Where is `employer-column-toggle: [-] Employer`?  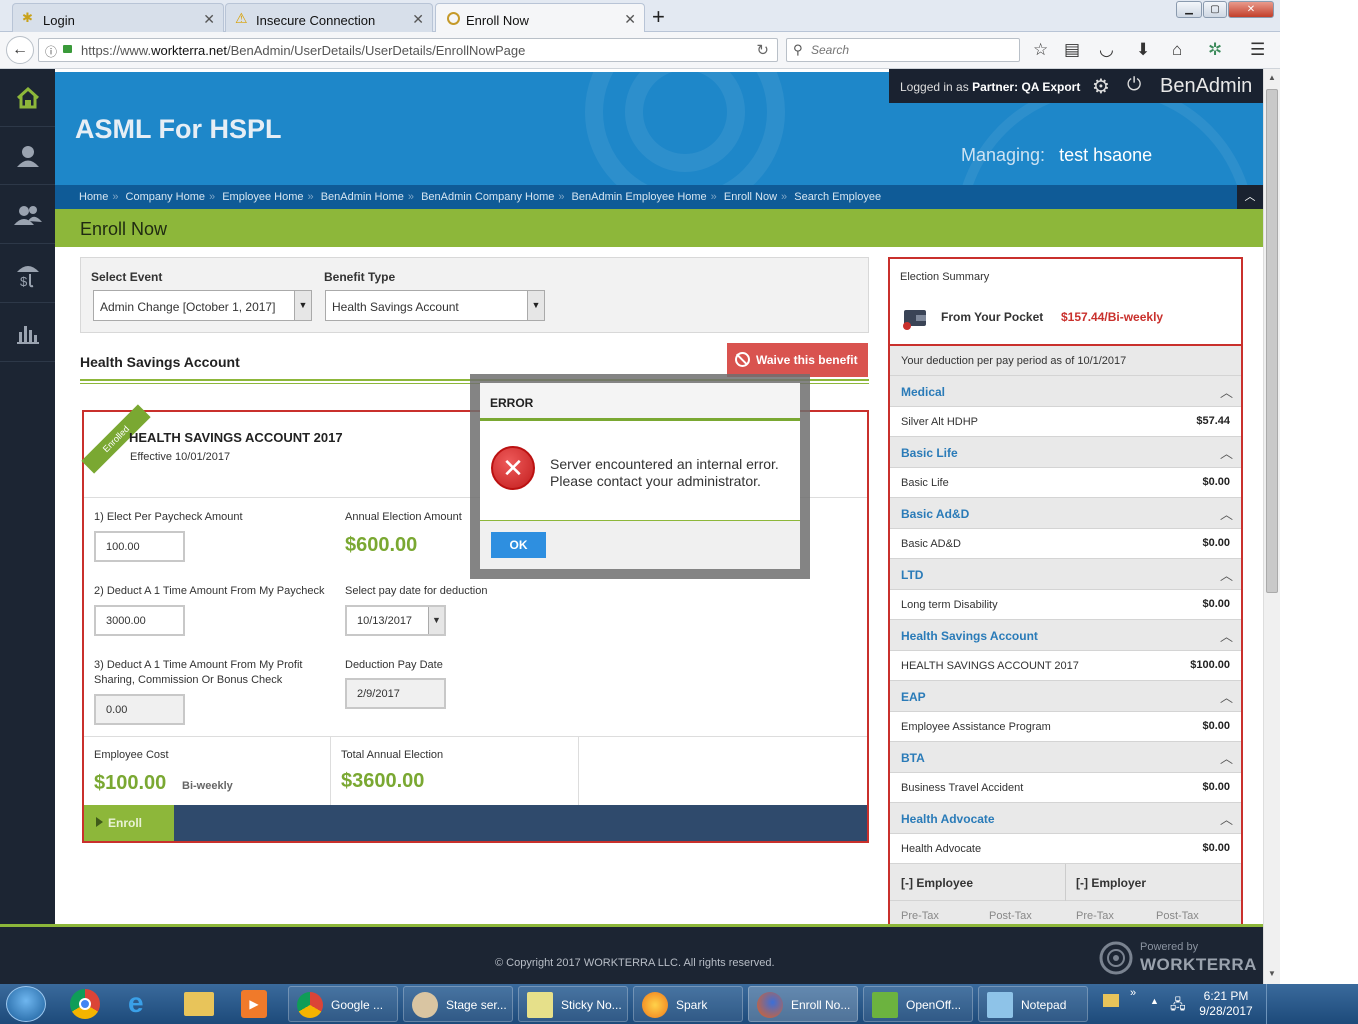 employer-column-toggle: [-] Employer is located at coordinates (1153, 882).